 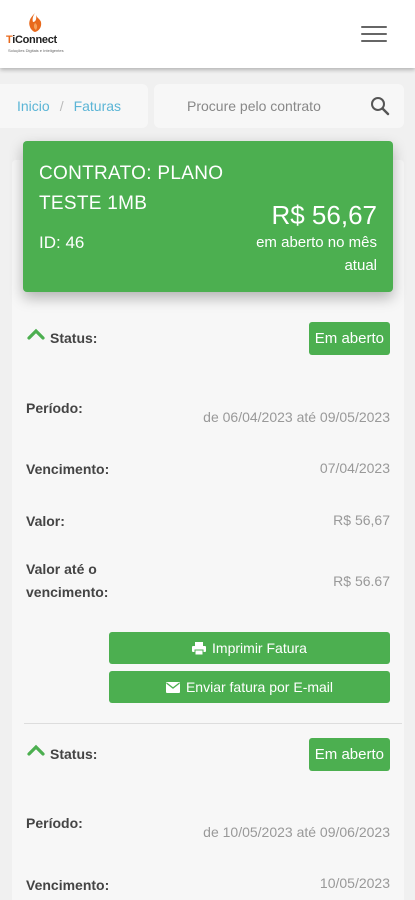 I want to click on breadcrumb-current-link: Faturas, so click(x=97, y=106).